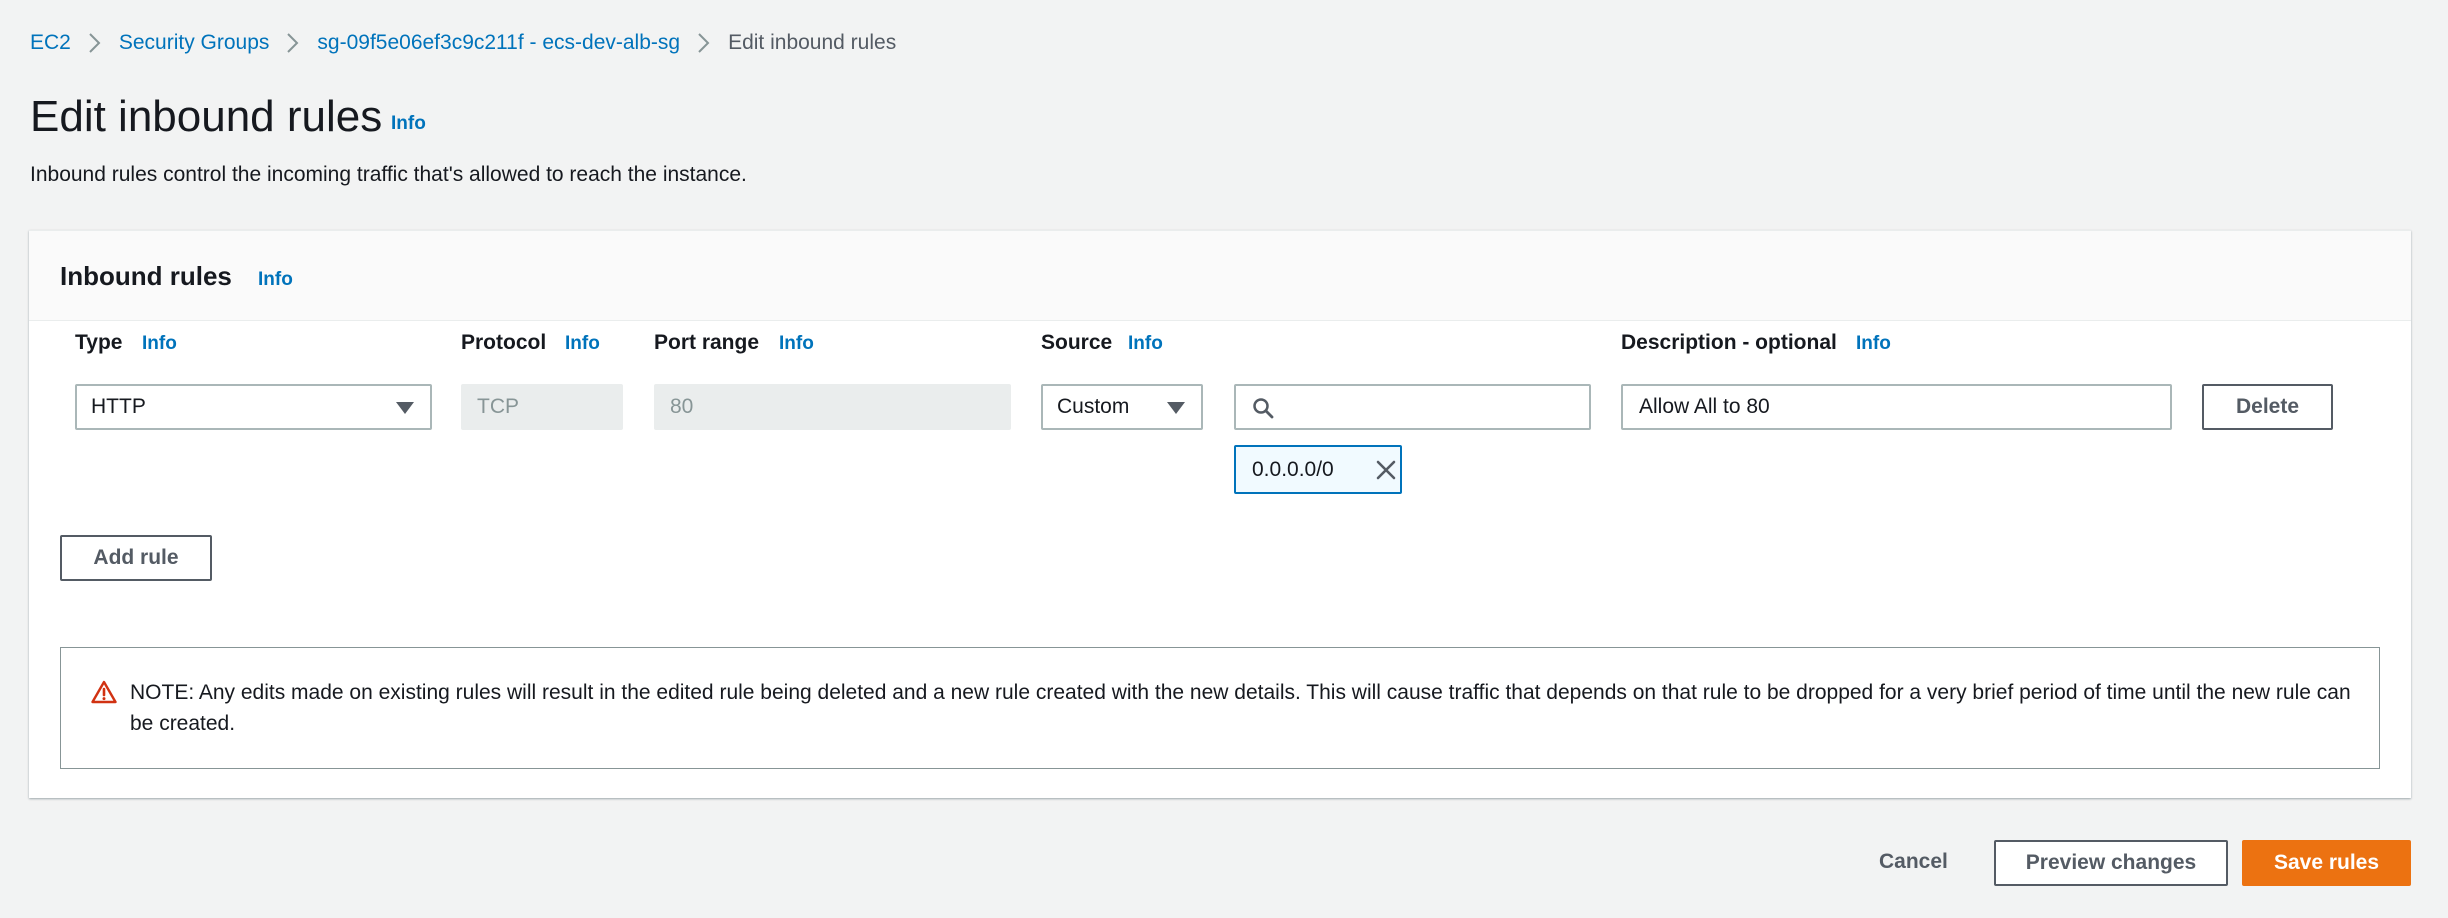 This screenshot has height=918, width=2448. I want to click on description-input: Allow All to 80, so click(1896, 407).